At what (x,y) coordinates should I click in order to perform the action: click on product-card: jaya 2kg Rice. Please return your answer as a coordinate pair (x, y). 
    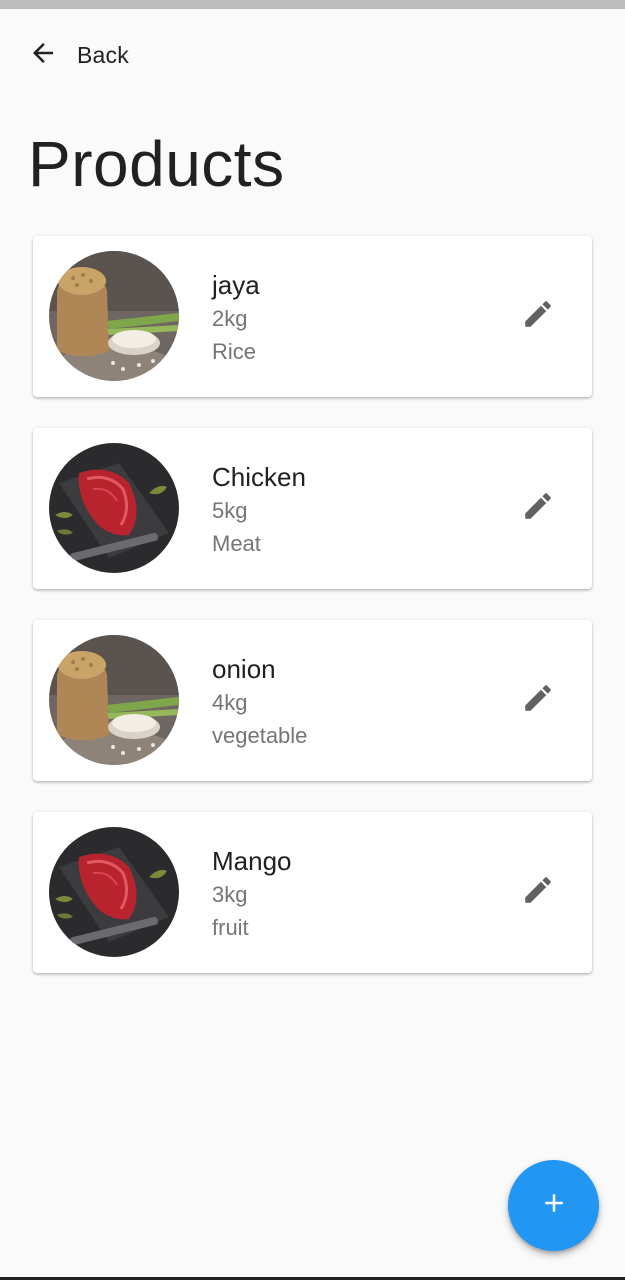
    Looking at the image, I should click on (312, 316).